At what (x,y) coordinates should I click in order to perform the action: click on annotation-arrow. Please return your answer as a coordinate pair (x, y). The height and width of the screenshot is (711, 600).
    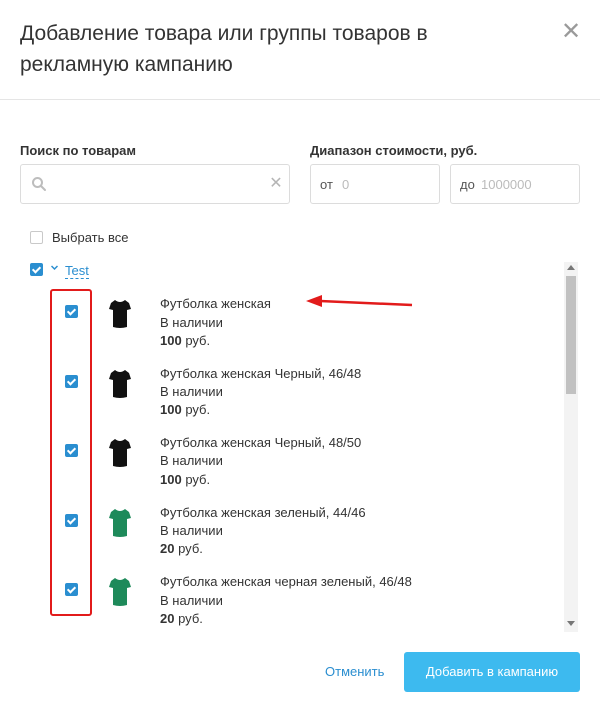
    Looking at the image, I should click on (359, 301).